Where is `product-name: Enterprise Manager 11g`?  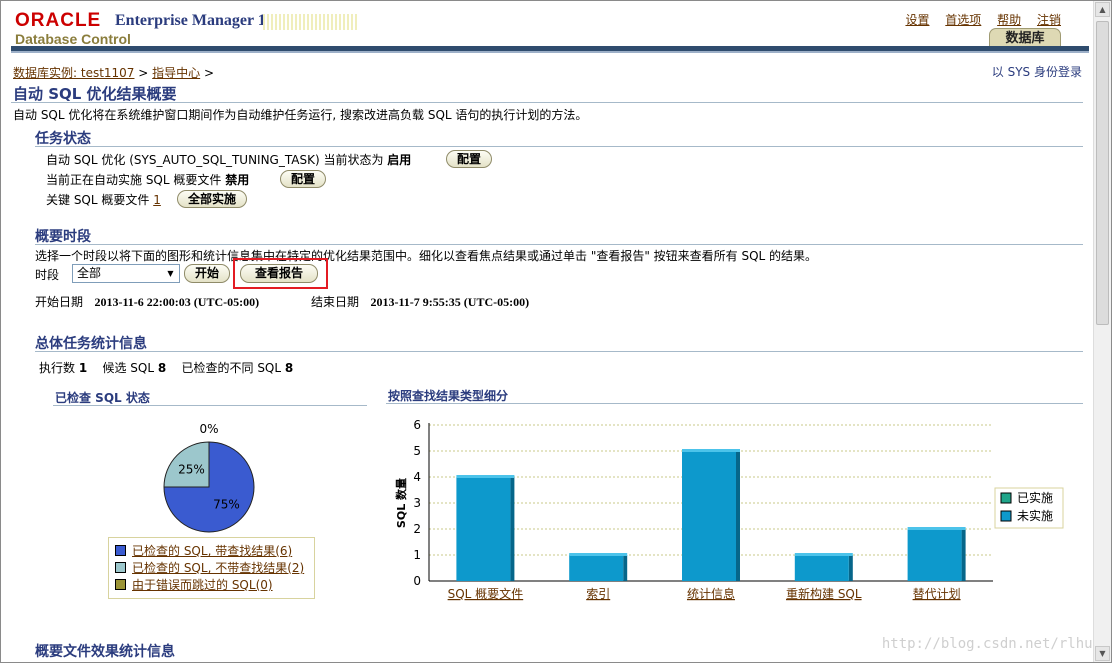
product-name: Enterprise Manager 11g is located at coordinates (198, 20).